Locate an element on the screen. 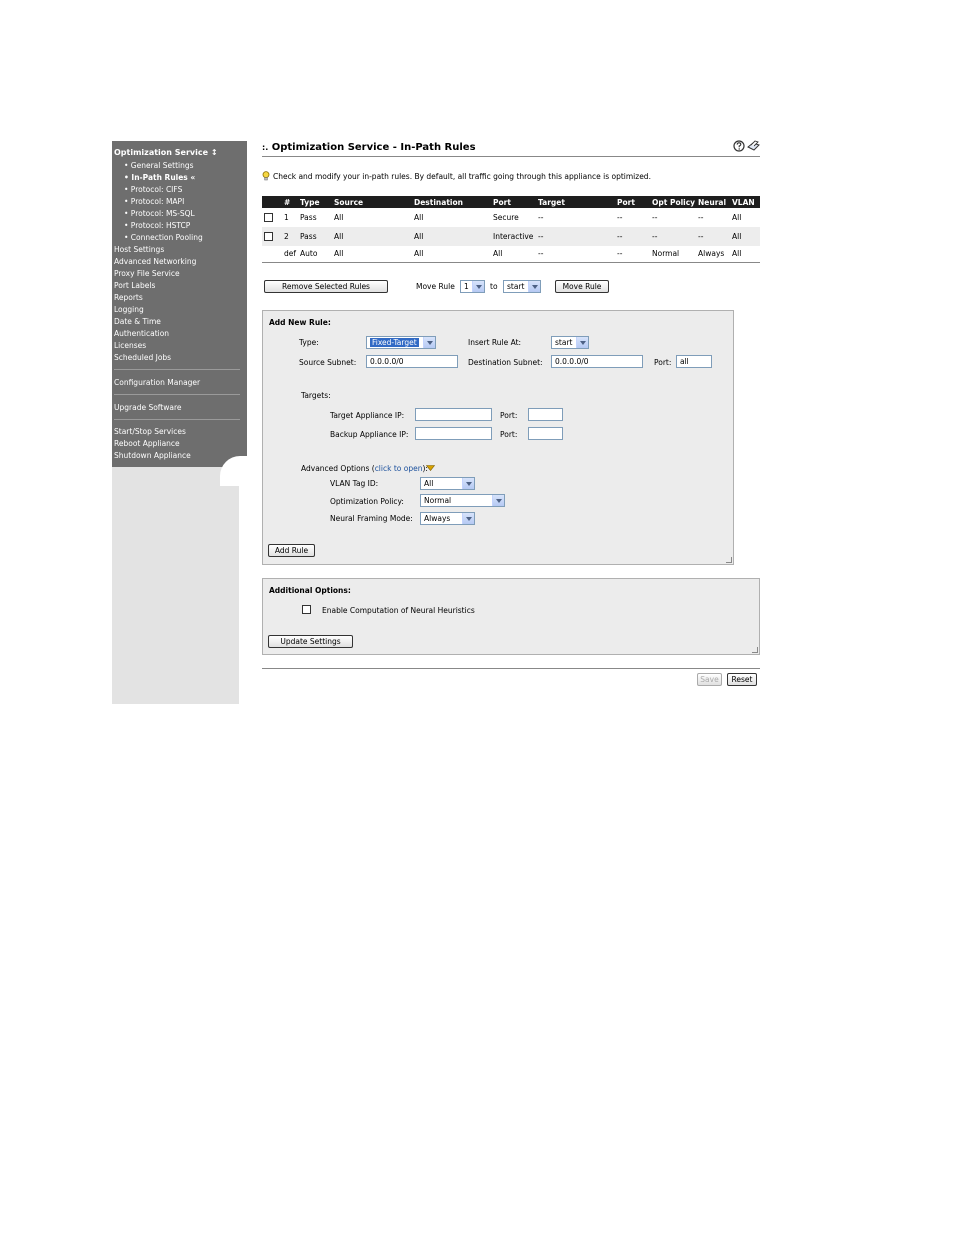 The image size is (954, 1235). column-header-destination: Destination is located at coordinates (451, 202).